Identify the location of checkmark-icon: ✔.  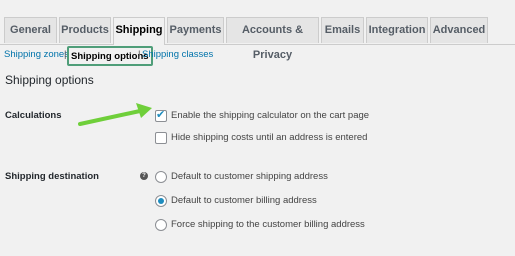
(161, 115).